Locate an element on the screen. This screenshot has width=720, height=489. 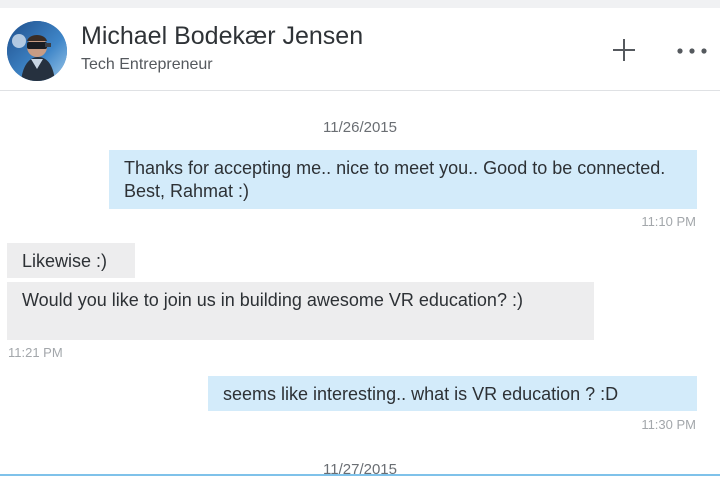
add-participant-button is located at coordinates (624, 50).